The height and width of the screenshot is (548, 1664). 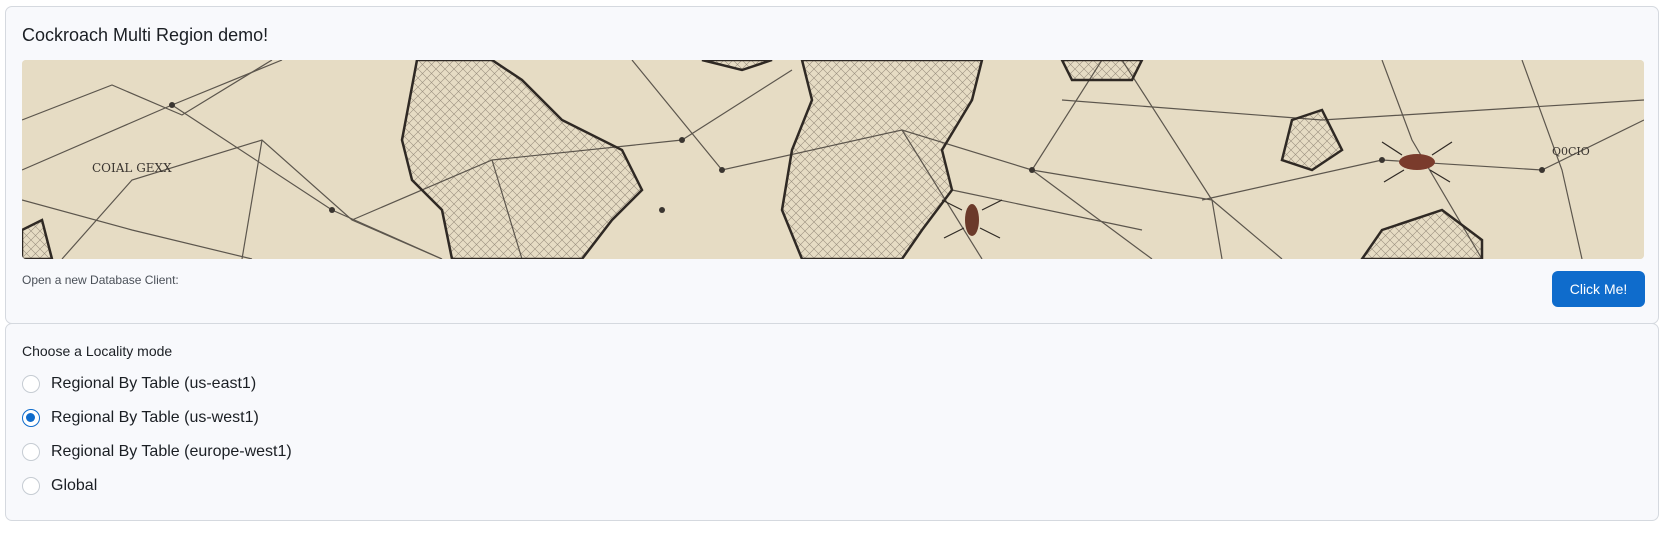 I want to click on radio-label: Regional By Table (us-west1), so click(x=155, y=417).